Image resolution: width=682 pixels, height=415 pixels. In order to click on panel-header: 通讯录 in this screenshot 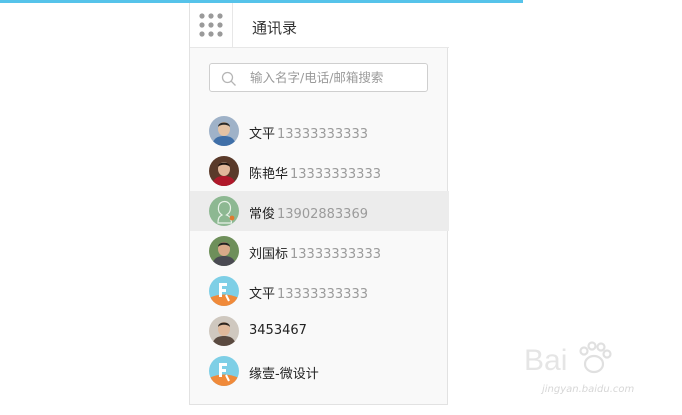, I will do `click(319, 25)`.